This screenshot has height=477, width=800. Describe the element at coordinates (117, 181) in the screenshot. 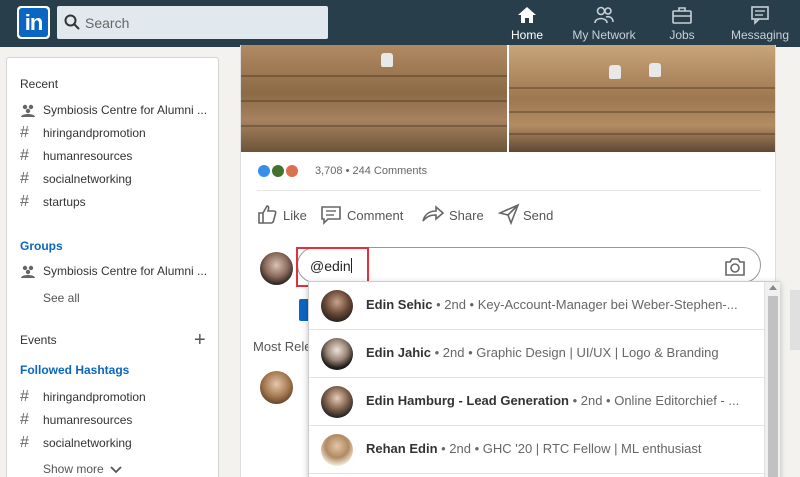

I see `recent-item-hashtag: # socialnetworking` at that location.